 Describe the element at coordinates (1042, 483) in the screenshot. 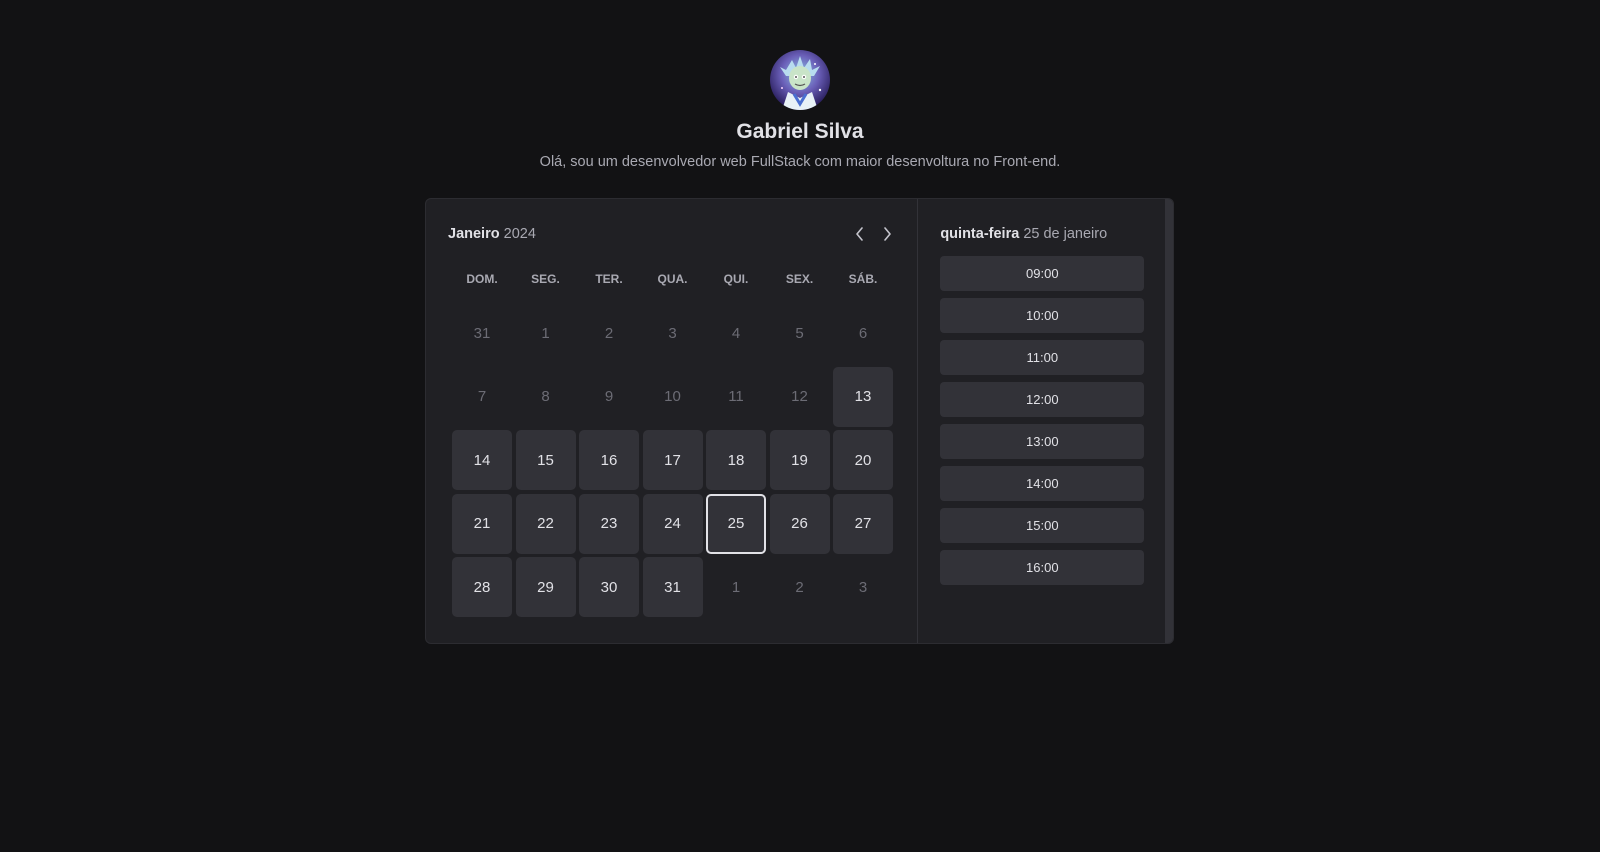

I see `time-slot-button: 14:00` at that location.